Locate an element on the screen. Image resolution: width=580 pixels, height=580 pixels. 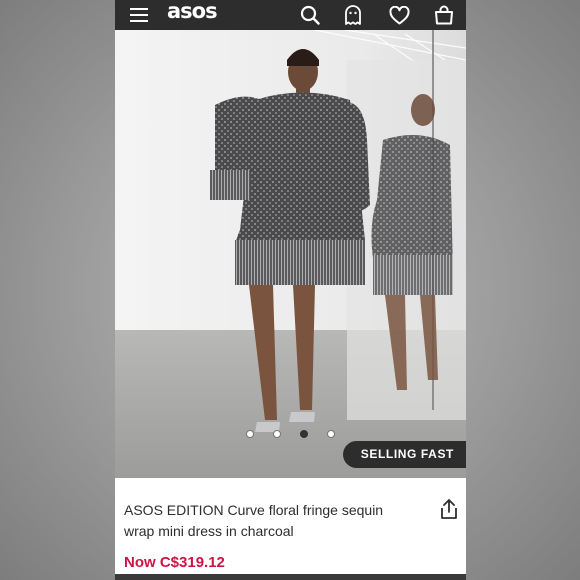
carousel-dots is located at coordinates (290, 435).